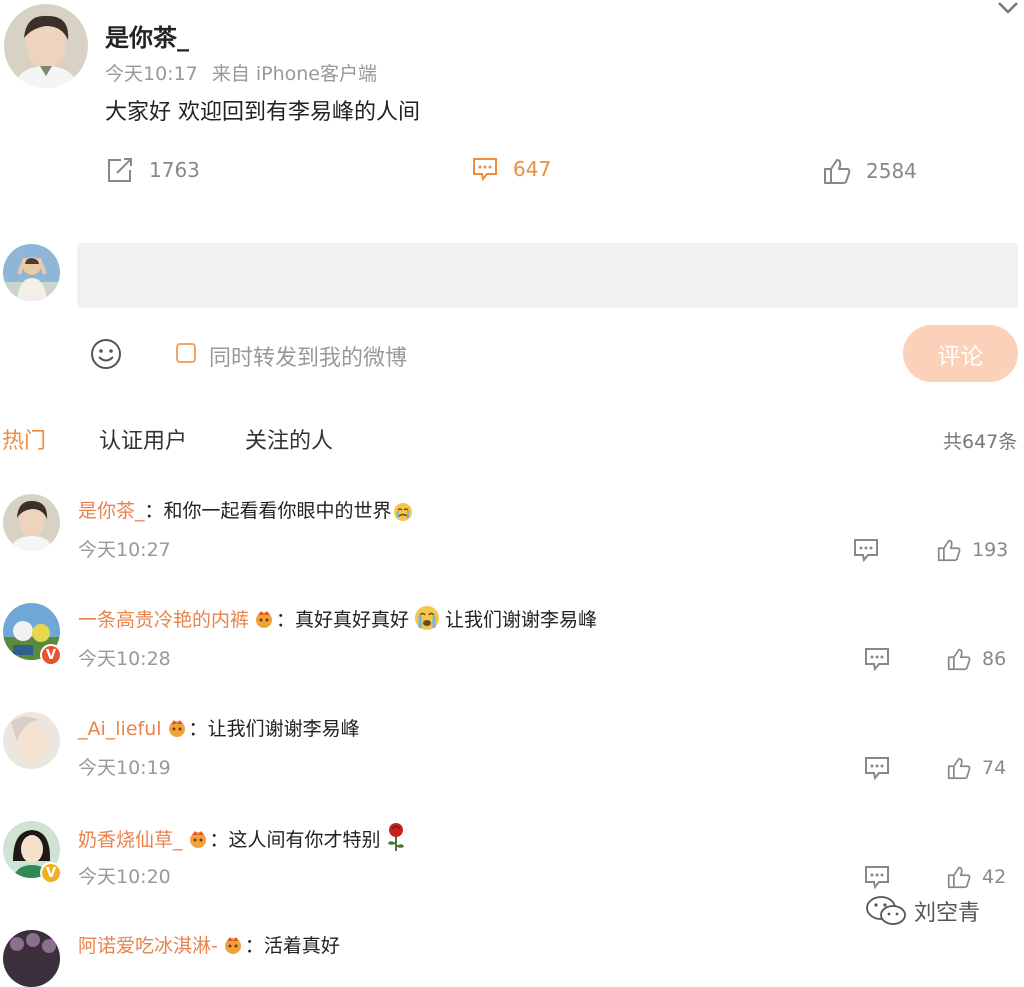 This screenshot has height=987, width=1024. I want to click on chevron-down-icon, so click(1008, 8).